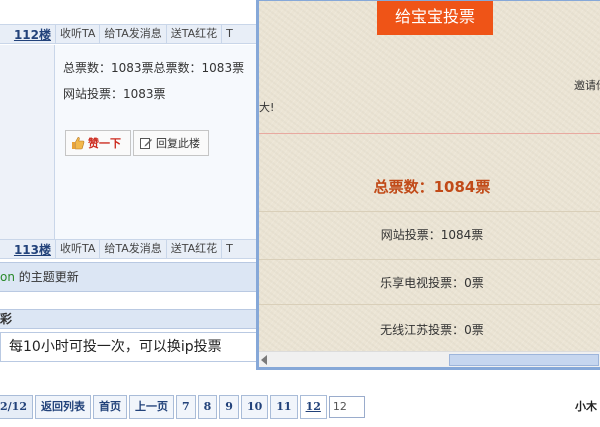 The width and height of the screenshot is (600, 427). I want to click on user-info-column, so click(27, 142).